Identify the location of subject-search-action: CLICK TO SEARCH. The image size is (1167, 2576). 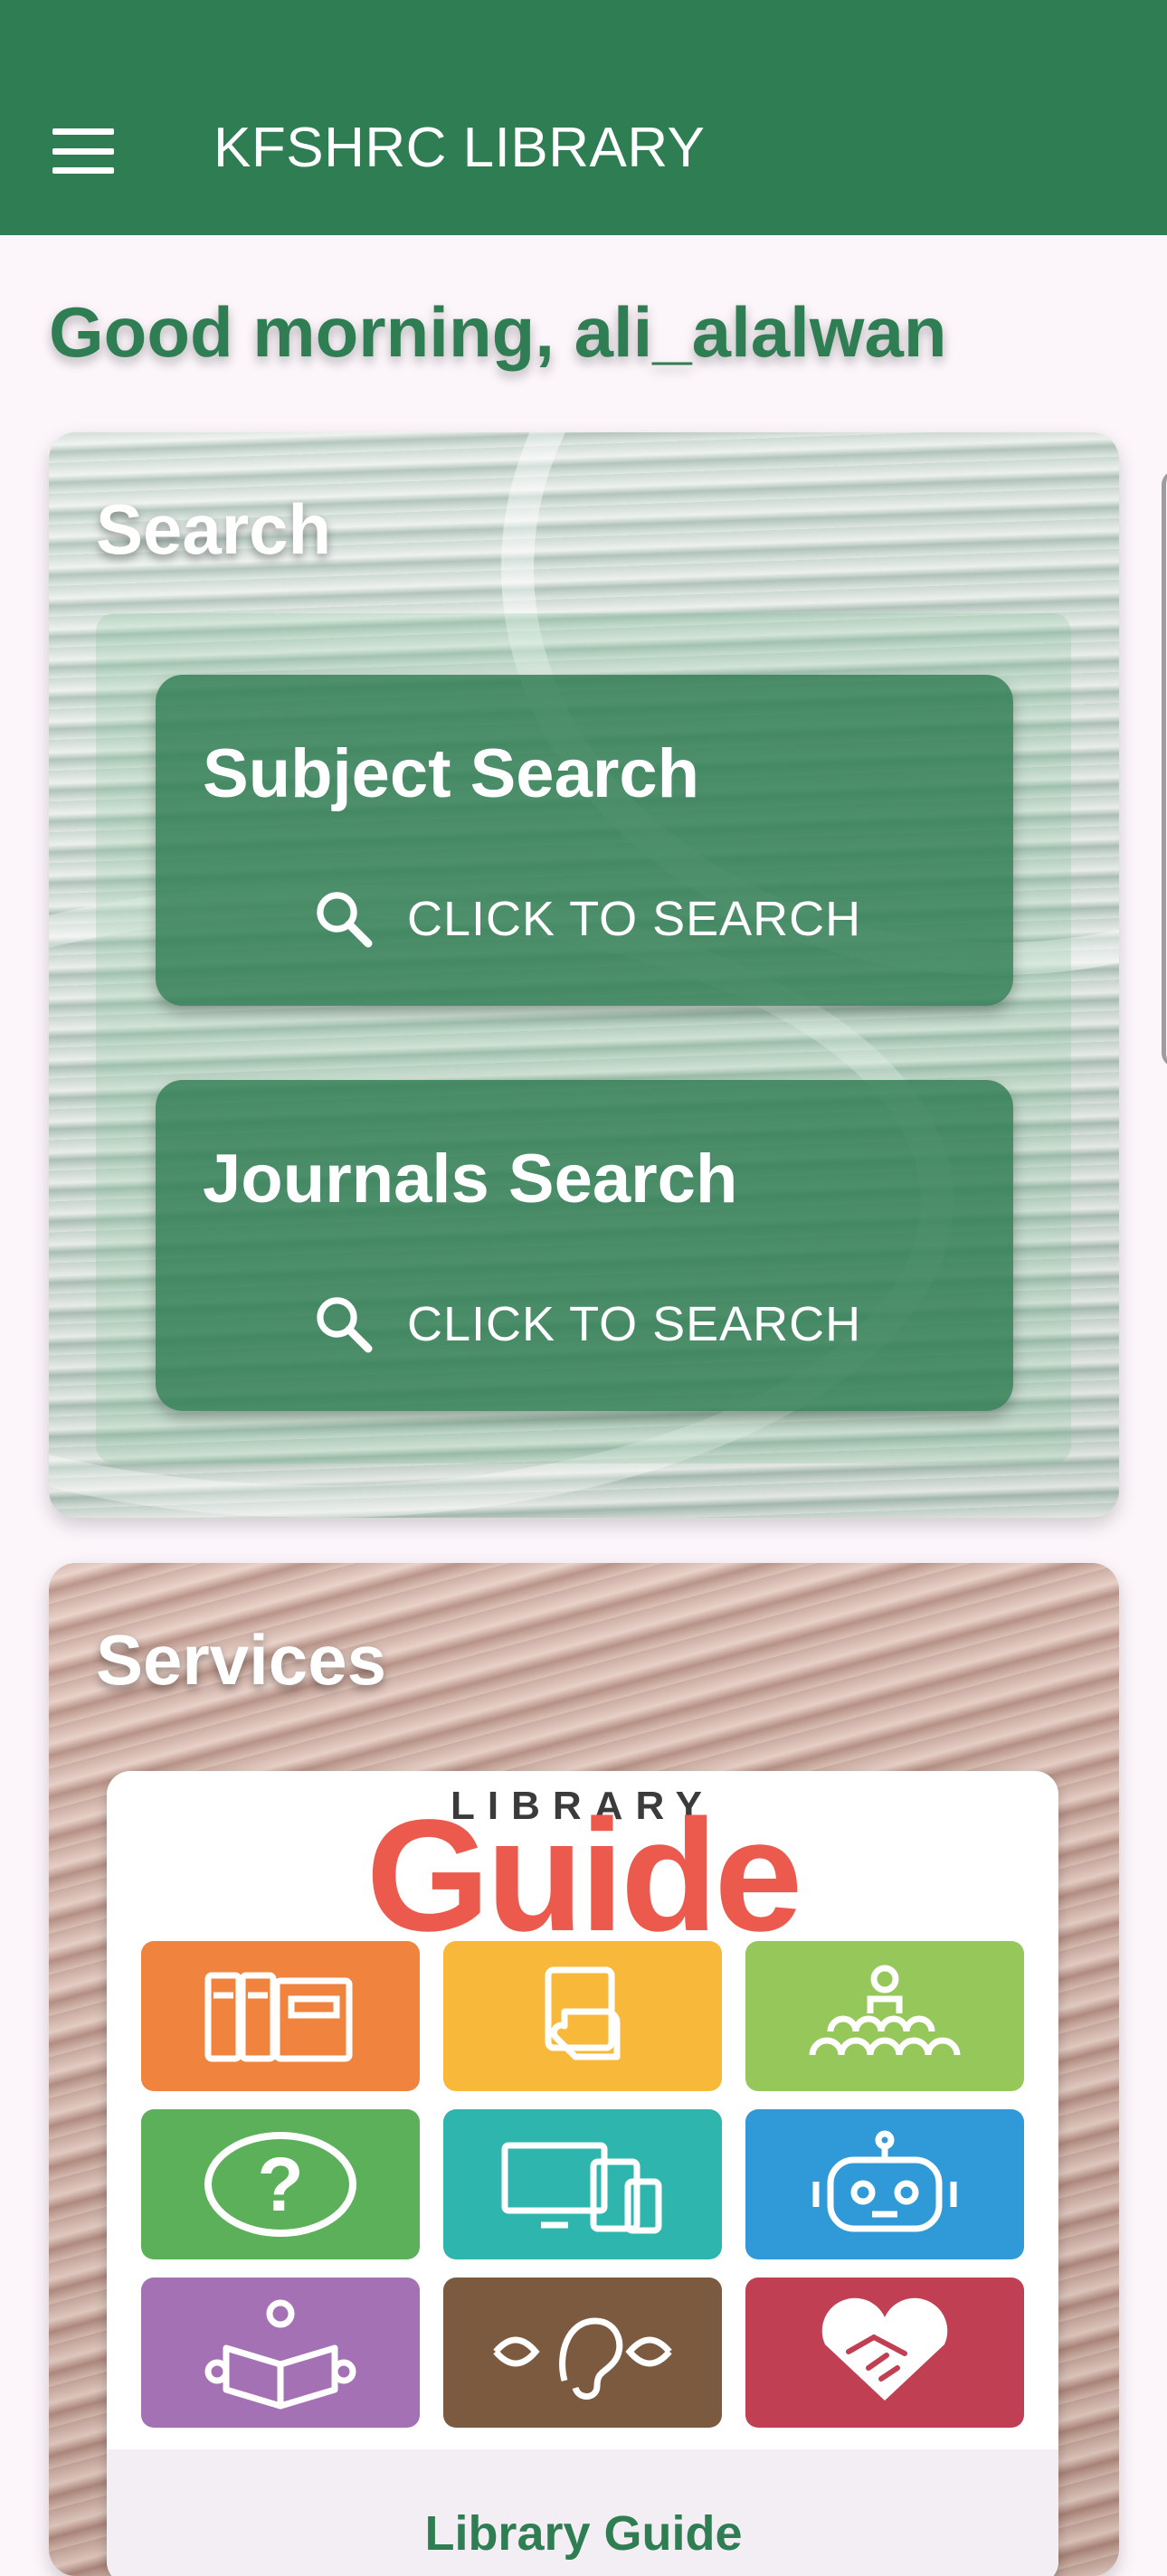
(586, 919).